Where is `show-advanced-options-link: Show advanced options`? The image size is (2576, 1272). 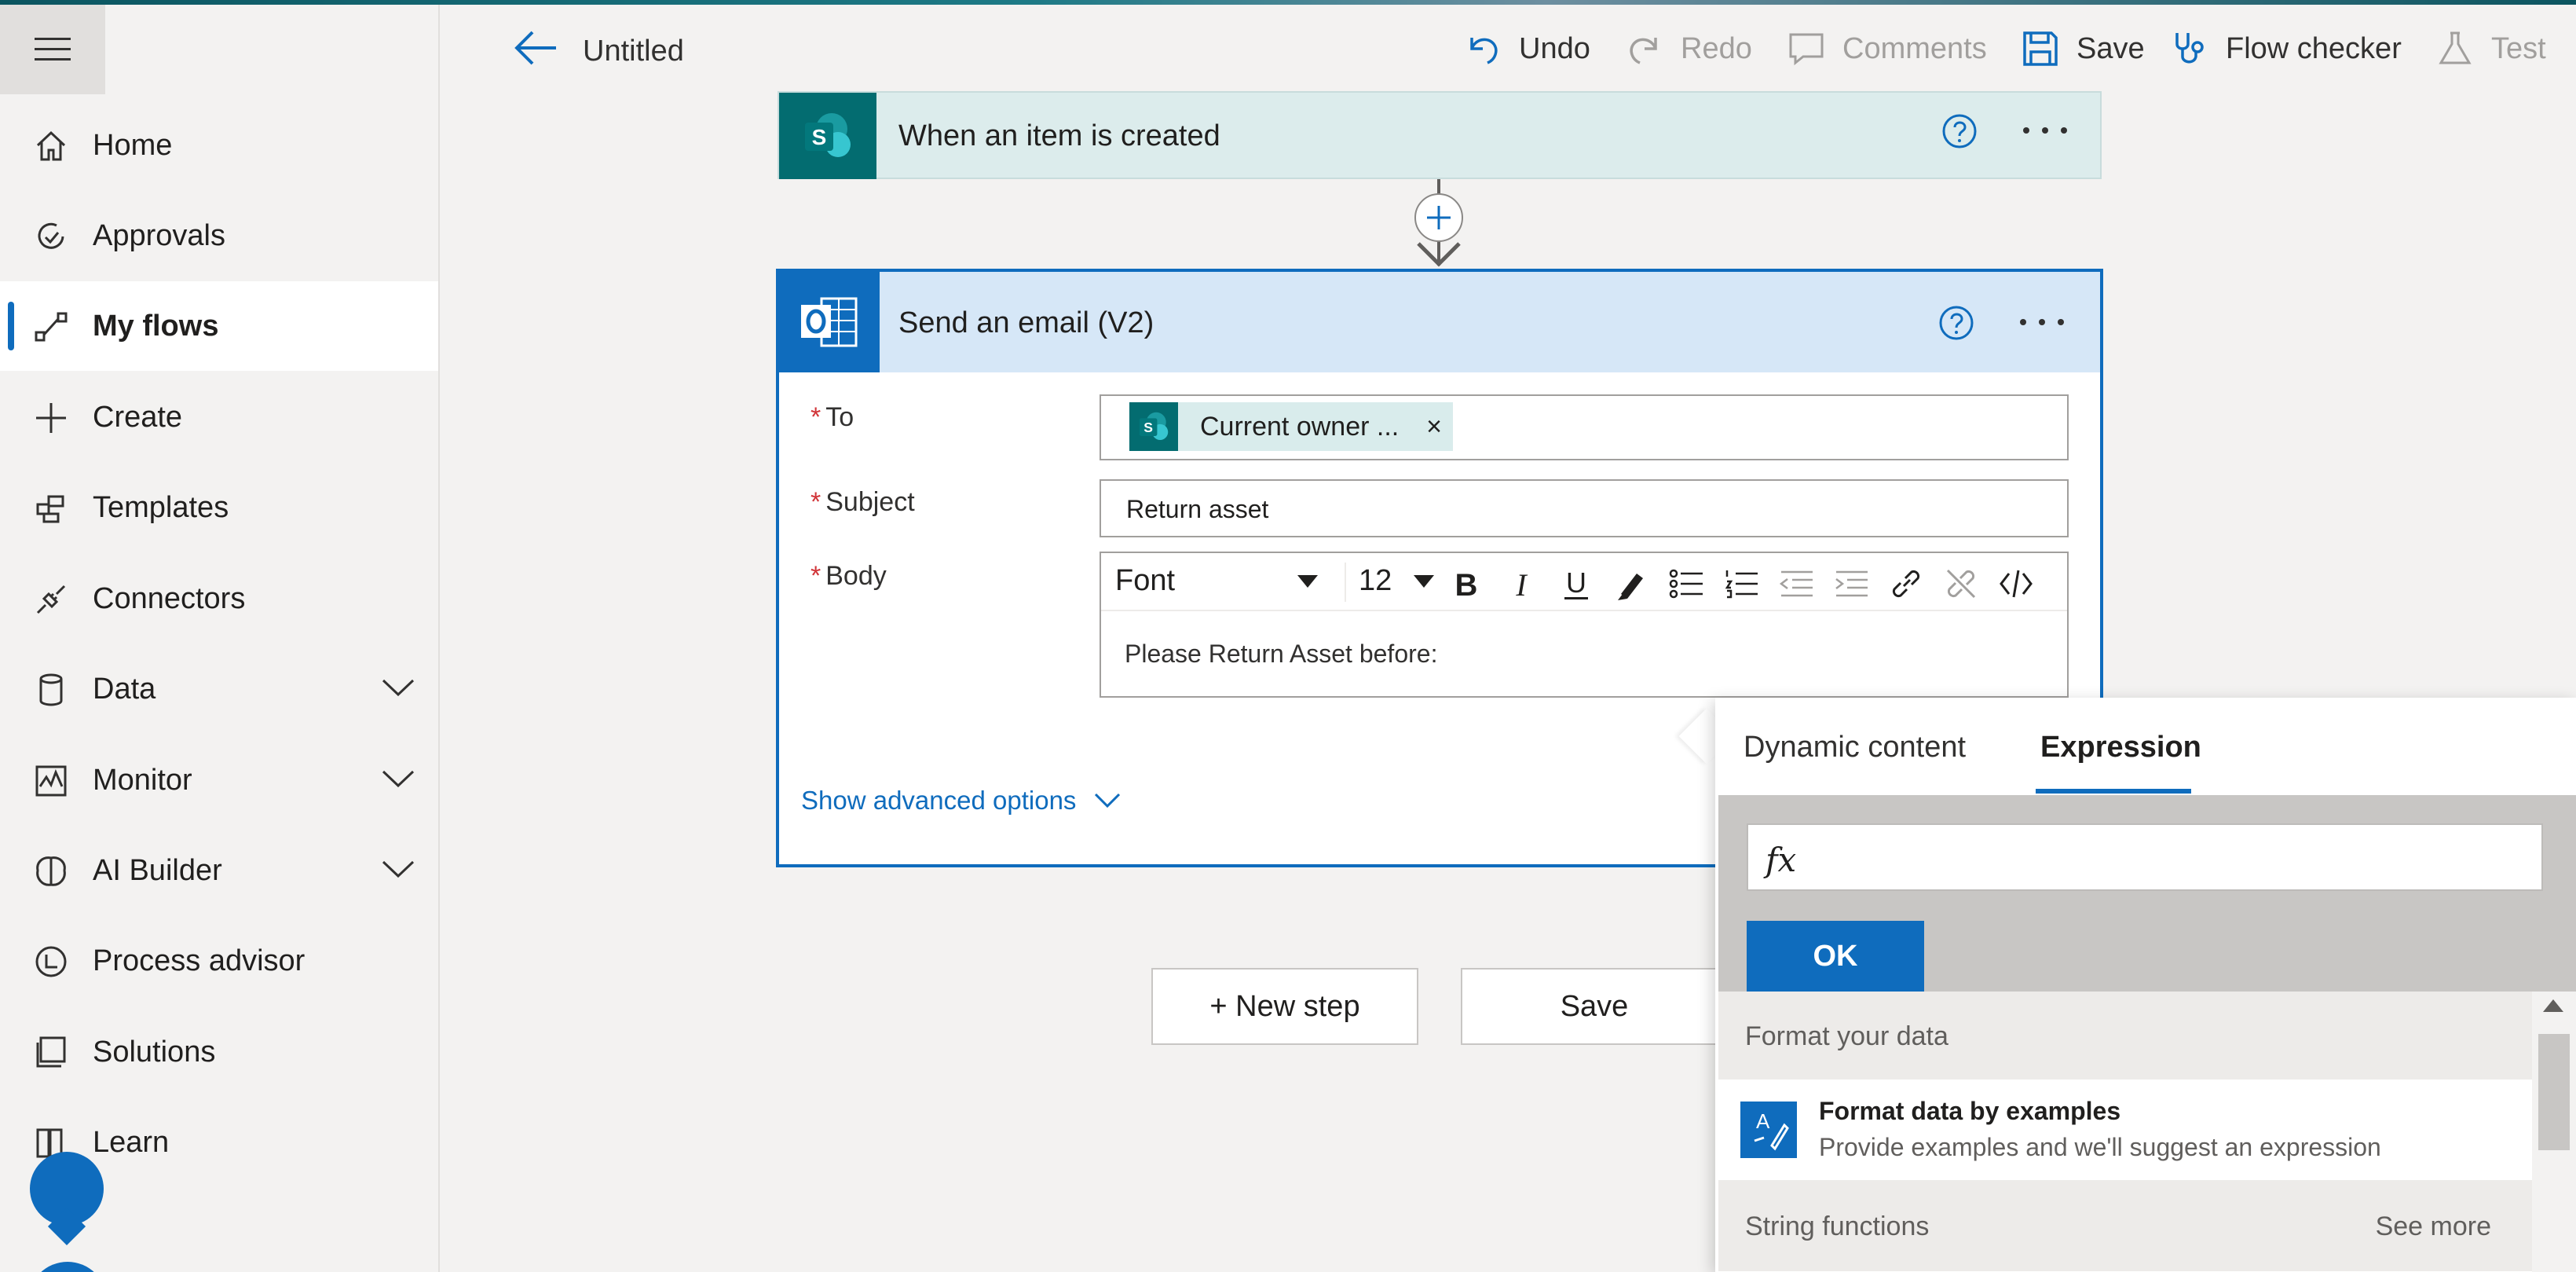
show-advanced-options-link: Show advanced options is located at coordinates (962, 801).